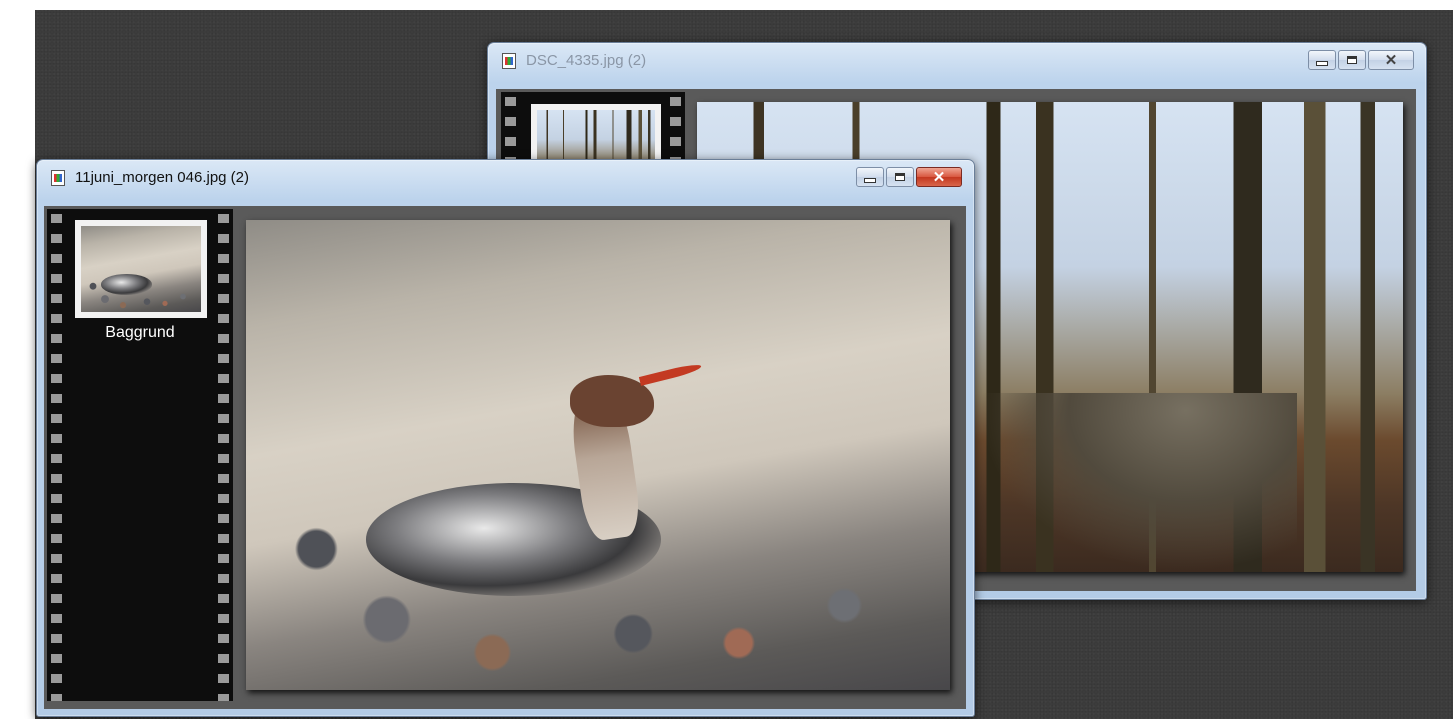  What do you see at coordinates (17, 359) in the screenshot?
I see `left-edge` at bounding box center [17, 359].